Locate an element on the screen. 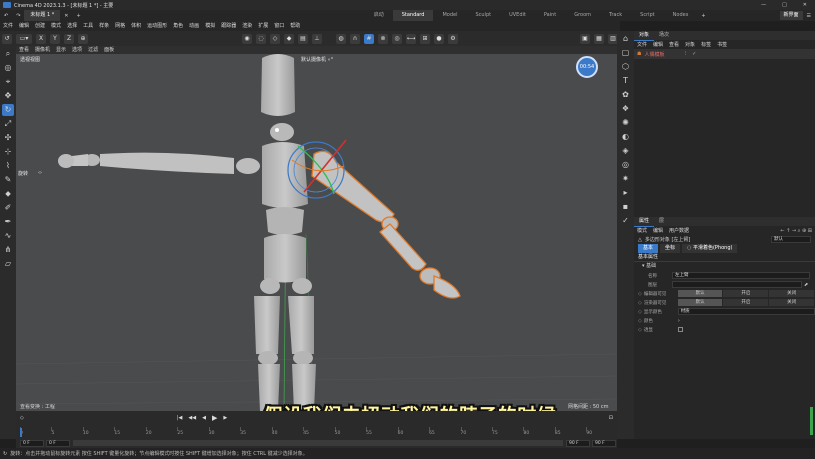 The width and height of the screenshot is (815, 459). polygon-mode-icon: ◆ is located at coordinates (289, 38).